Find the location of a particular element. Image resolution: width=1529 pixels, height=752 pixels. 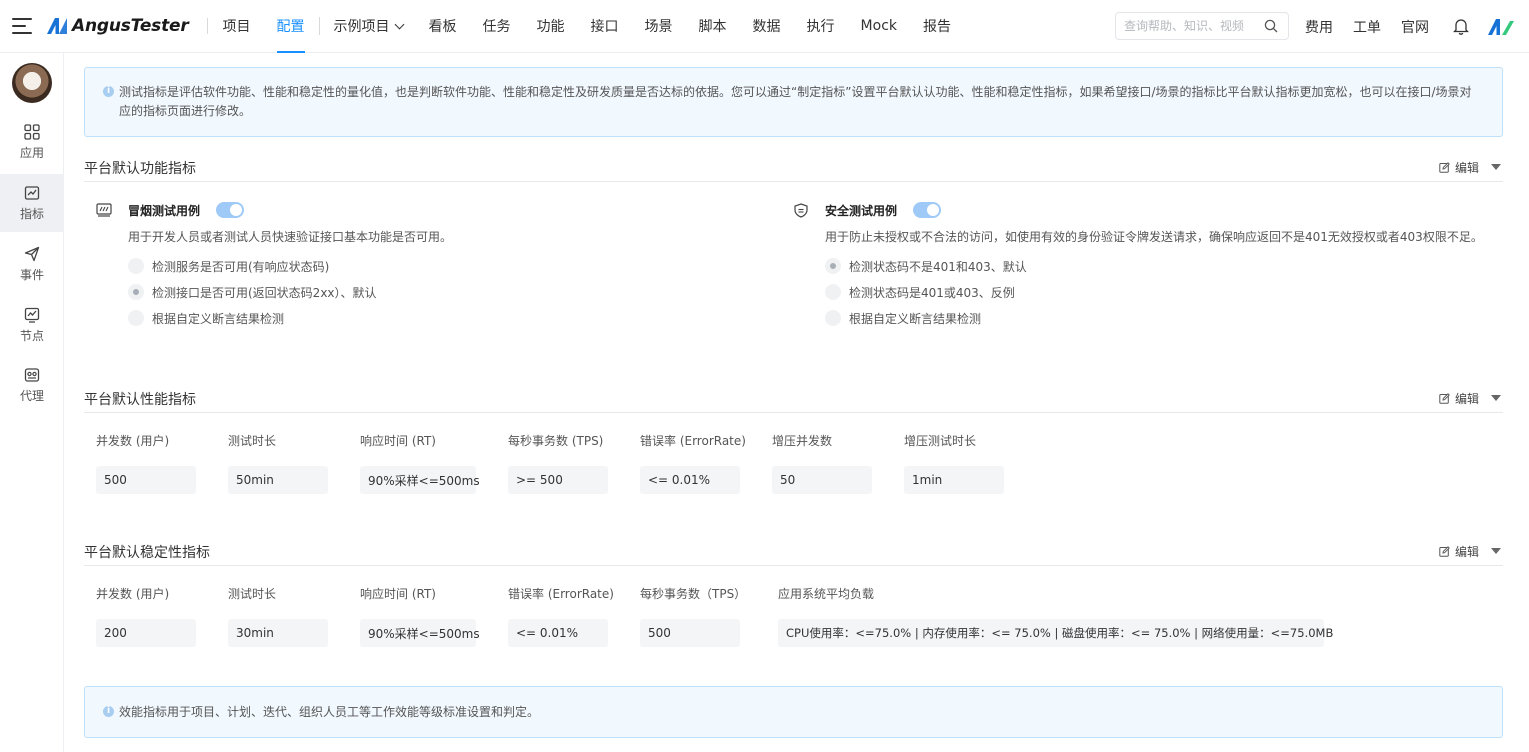

perf-metric-error-rate: 错误率 (ErrorRate) <= 0.01% is located at coordinates (693, 463).